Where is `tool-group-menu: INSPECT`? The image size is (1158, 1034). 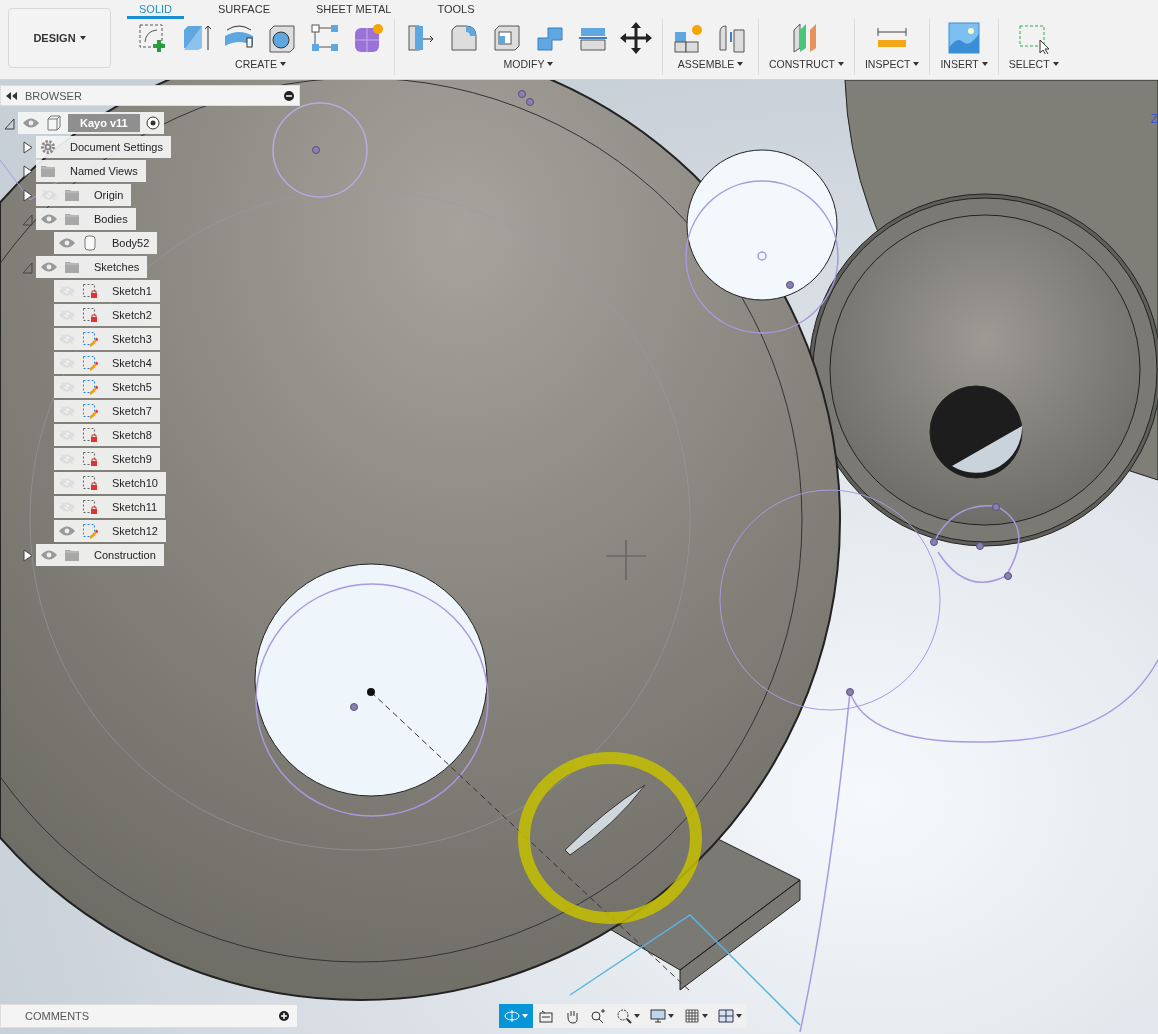
tool-group-menu: INSPECT is located at coordinates (892, 64).